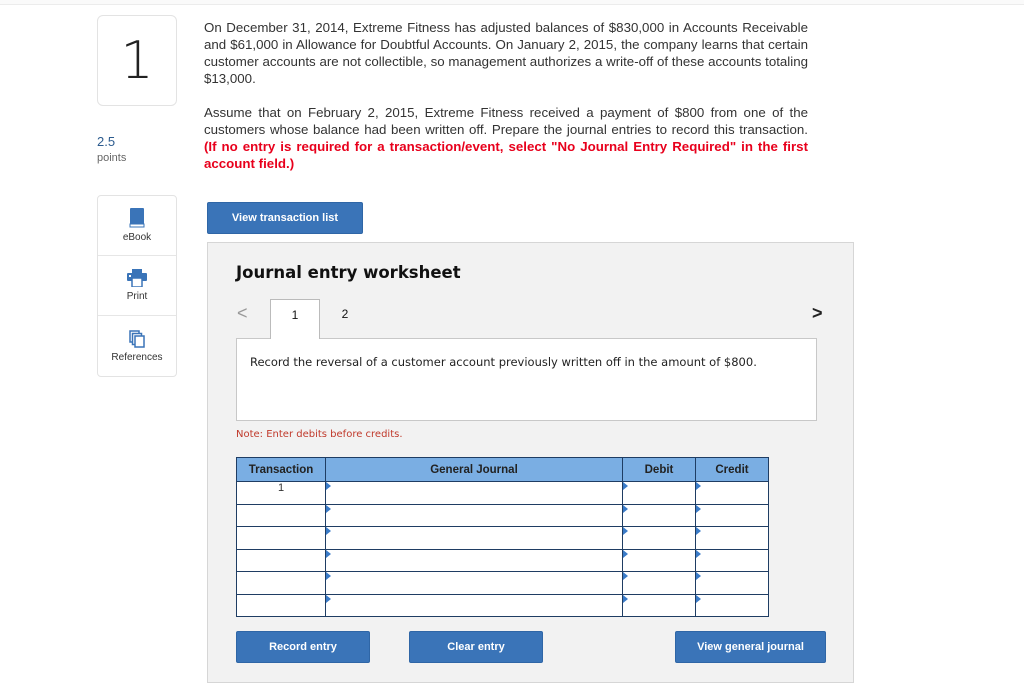 The width and height of the screenshot is (1024, 683). What do you see at coordinates (285, 218) in the screenshot?
I see `view-transaction-list-button: View transaction list` at bounding box center [285, 218].